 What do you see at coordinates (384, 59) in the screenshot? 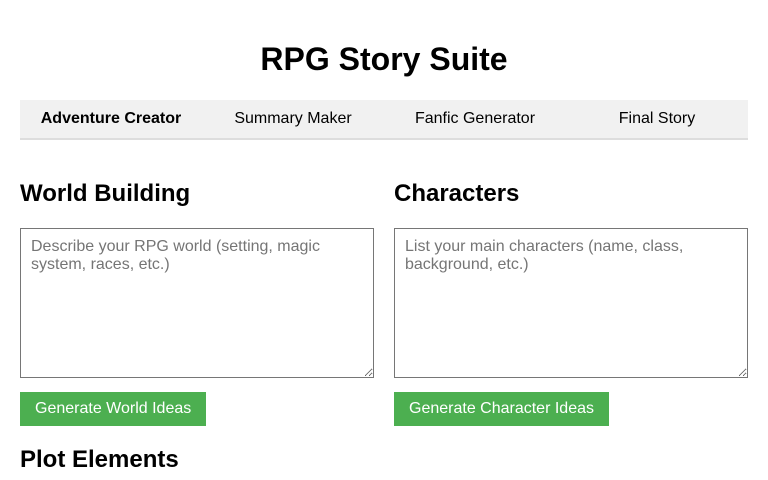
I see `page-title: RPG Story Suite` at bounding box center [384, 59].